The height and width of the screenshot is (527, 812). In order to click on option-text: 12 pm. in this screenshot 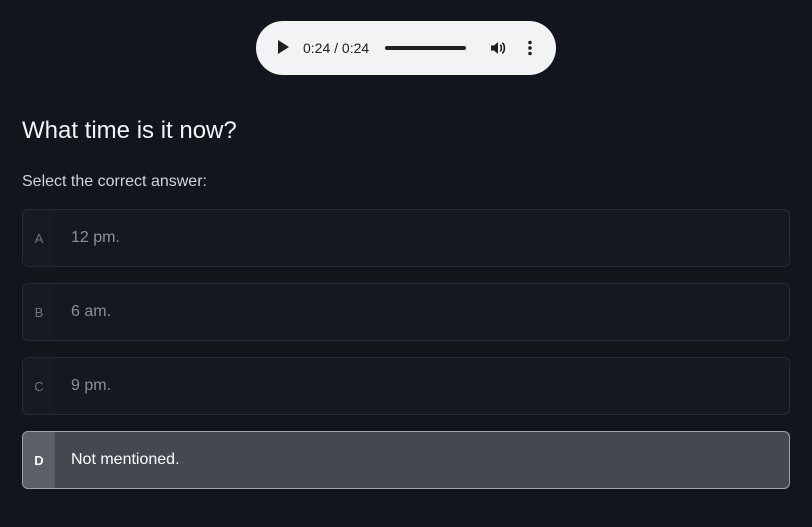, I will do `click(95, 237)`.